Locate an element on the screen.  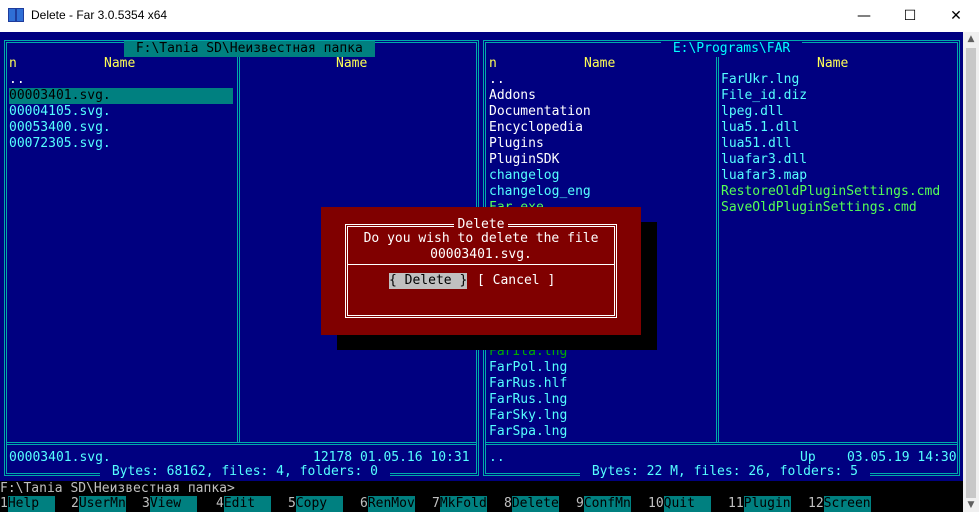
right-col2-header-name: Name is located at coordinates (832, 64).